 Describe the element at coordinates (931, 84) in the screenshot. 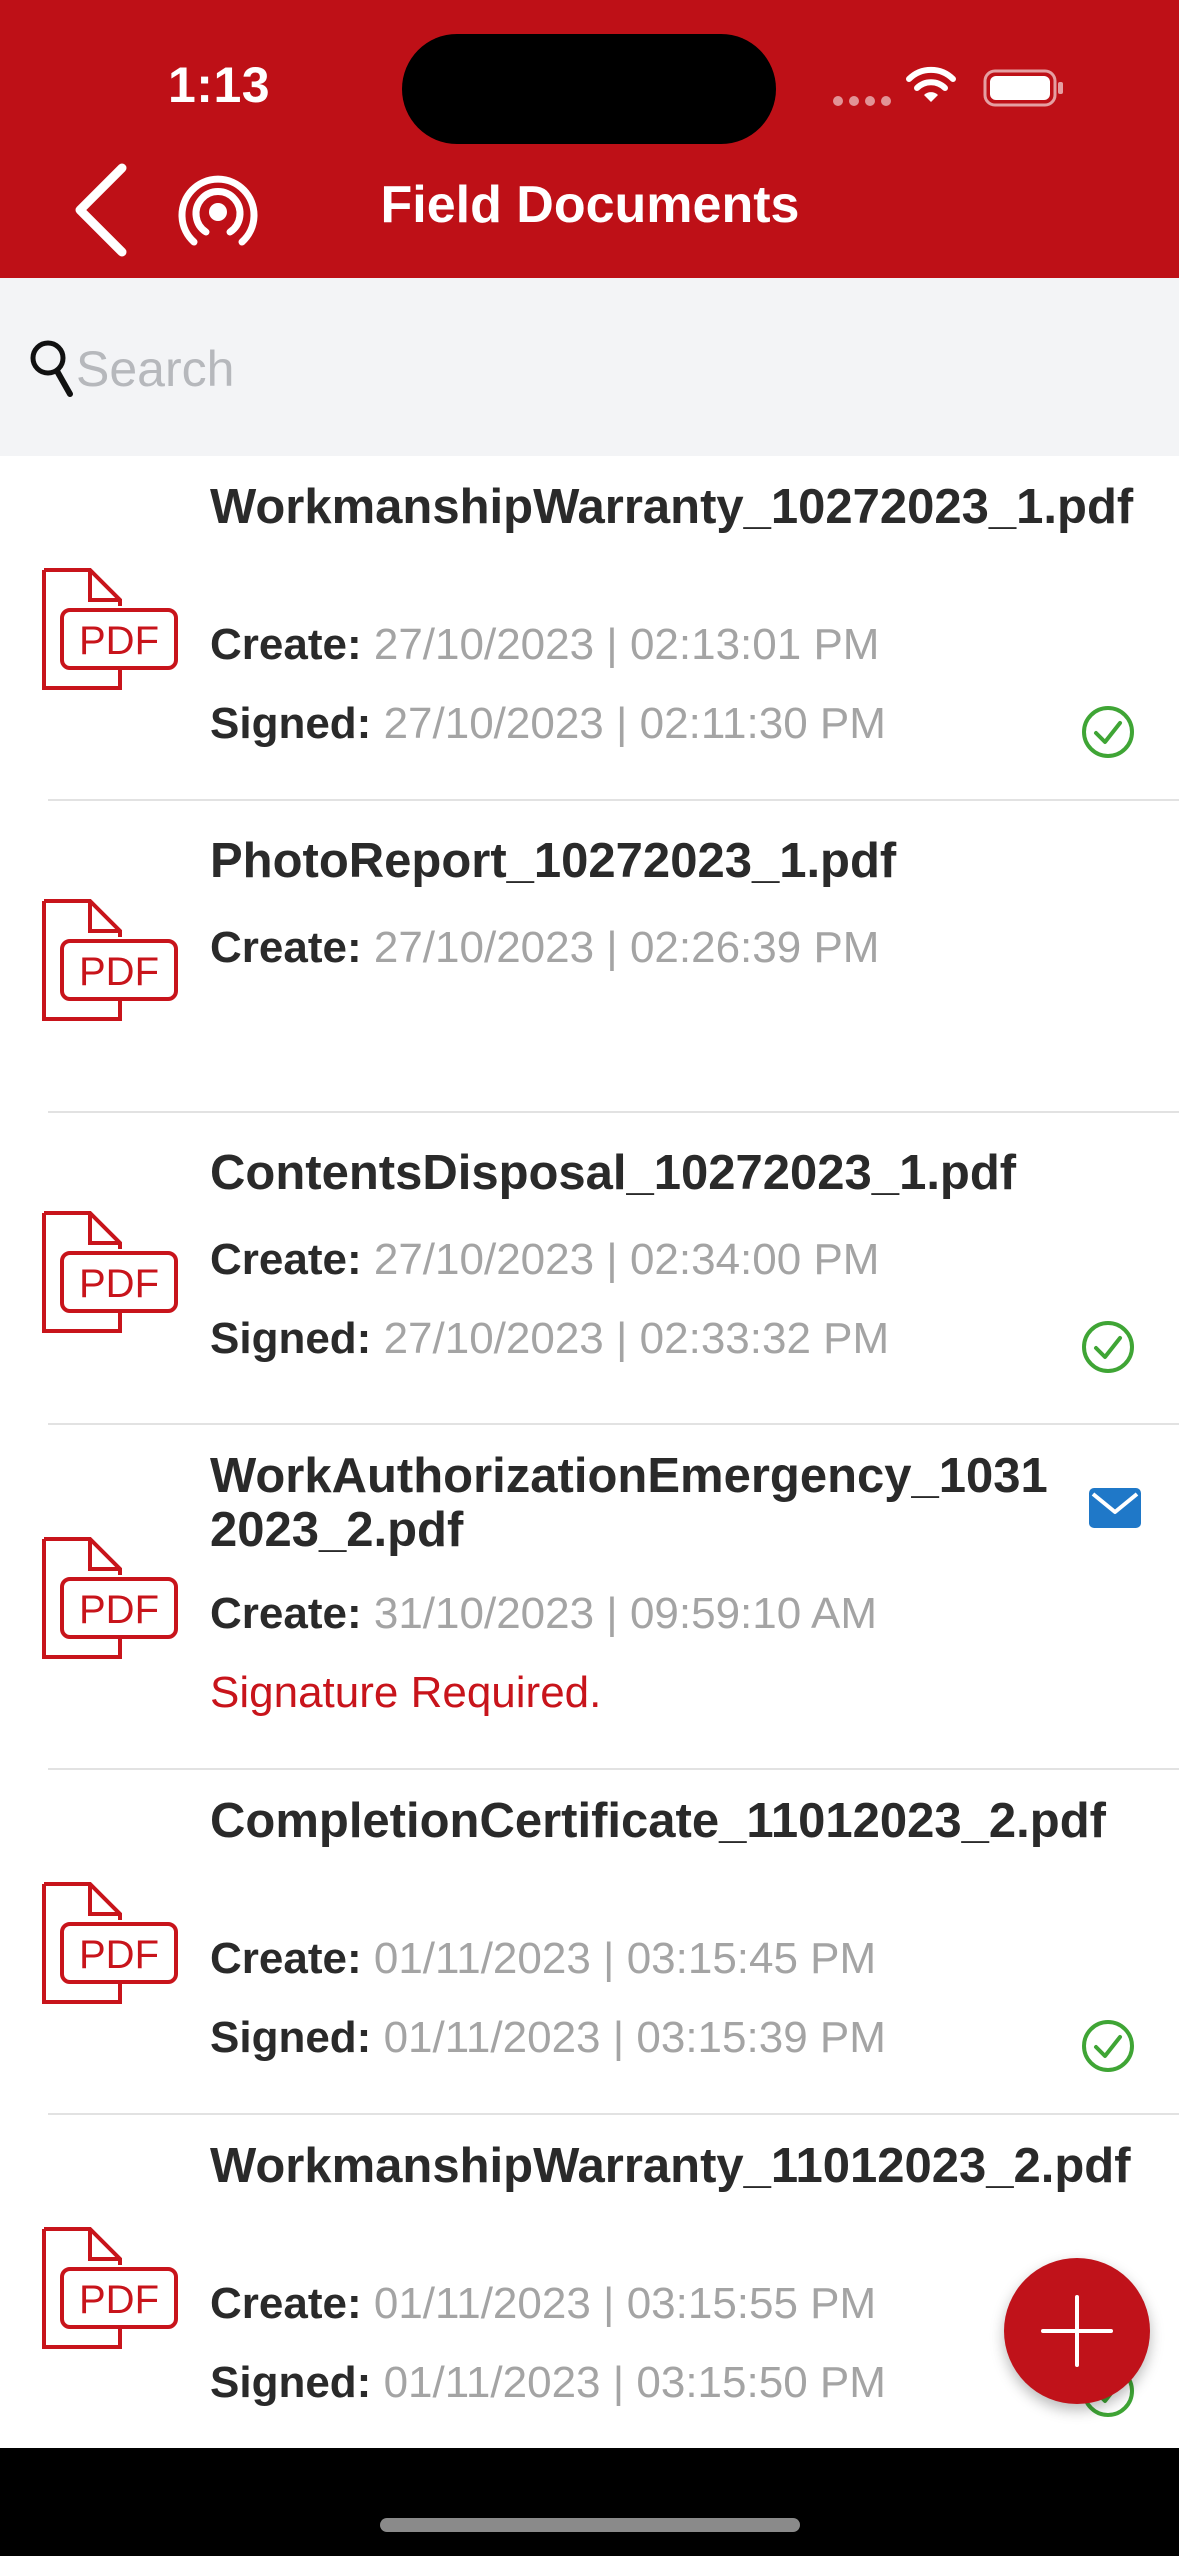

I see `wifi-icon` at that location.